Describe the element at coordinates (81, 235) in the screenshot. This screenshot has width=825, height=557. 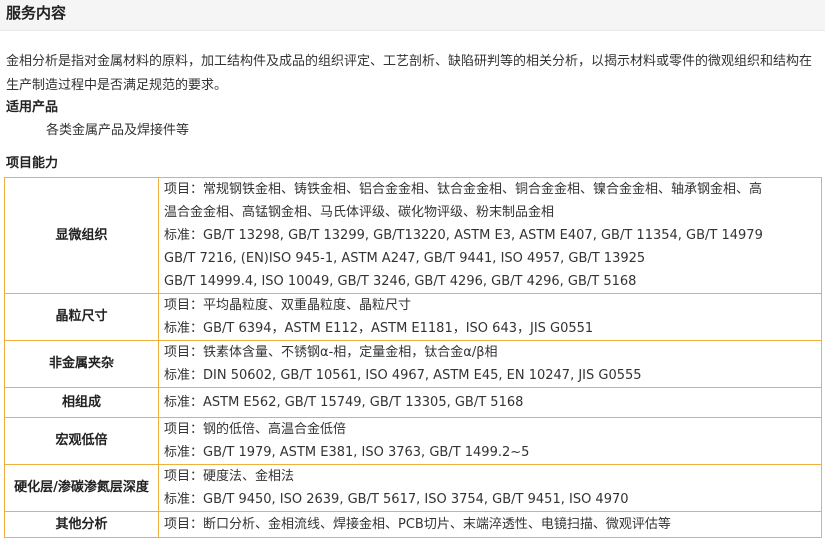
I see `row-name: 显微组织` at that location.